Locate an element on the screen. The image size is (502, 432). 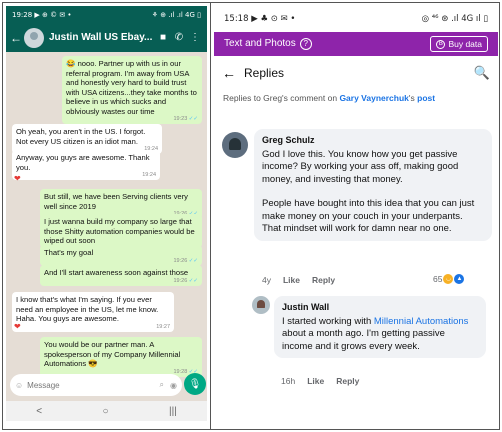
reply-text: I started working with is located at coordinates (328, 321).